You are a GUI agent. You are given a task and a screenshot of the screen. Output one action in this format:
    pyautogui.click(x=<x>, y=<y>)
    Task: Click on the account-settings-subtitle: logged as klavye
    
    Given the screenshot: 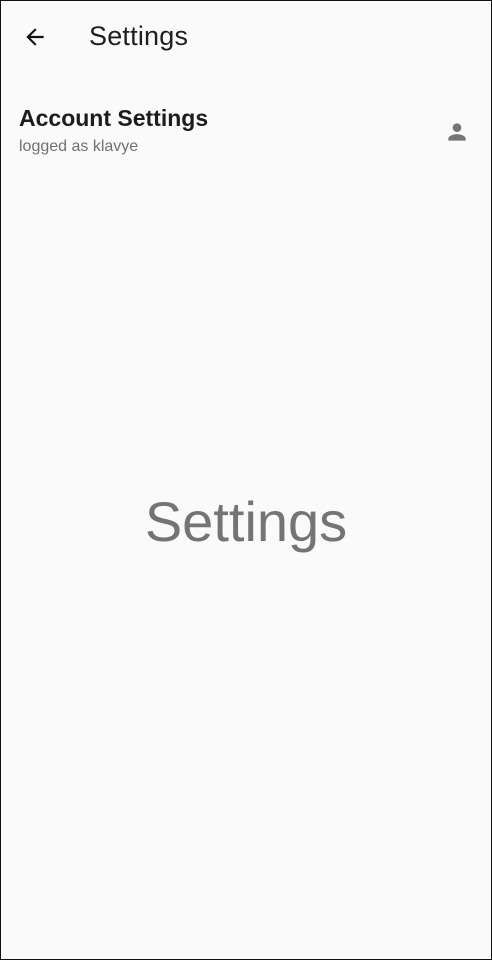 What is the action you would take?
    pyautogui.click(x=79, y=146)
    